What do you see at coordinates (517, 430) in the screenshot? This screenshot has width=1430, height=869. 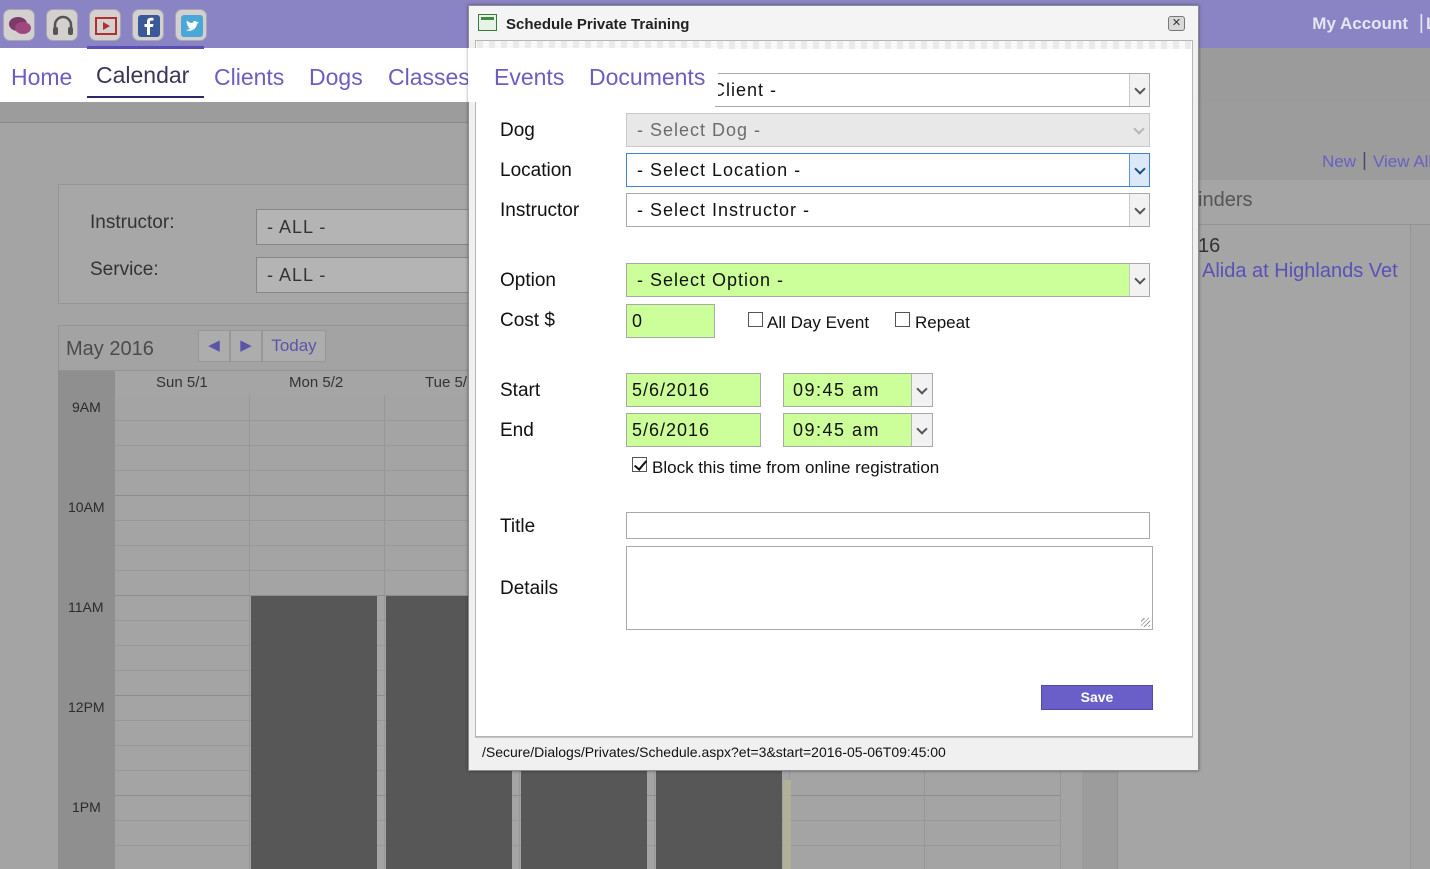 I see `end-label: End` at bounding box center [517, 430].